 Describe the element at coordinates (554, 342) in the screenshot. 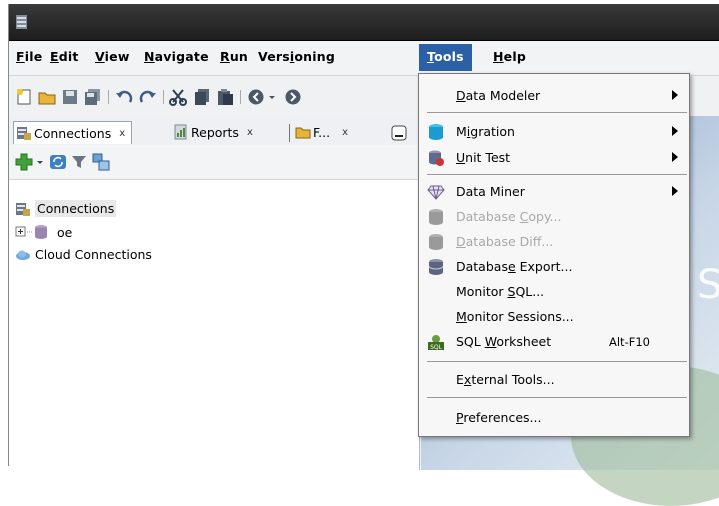

I see `menu-item-sql-worksheet: SQL SQL Worksheet Alt-F10` at that location.